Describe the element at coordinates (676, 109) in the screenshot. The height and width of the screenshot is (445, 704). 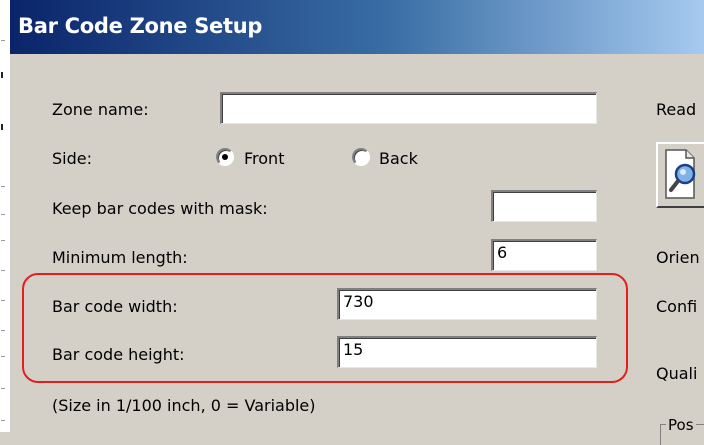
I see `read-label: Read` at that location.